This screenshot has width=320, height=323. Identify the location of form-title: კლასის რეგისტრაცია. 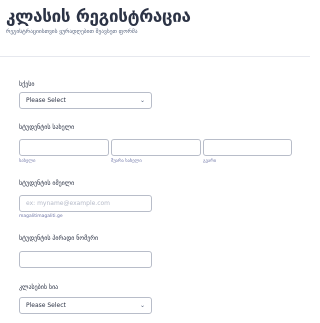
(98, 17).